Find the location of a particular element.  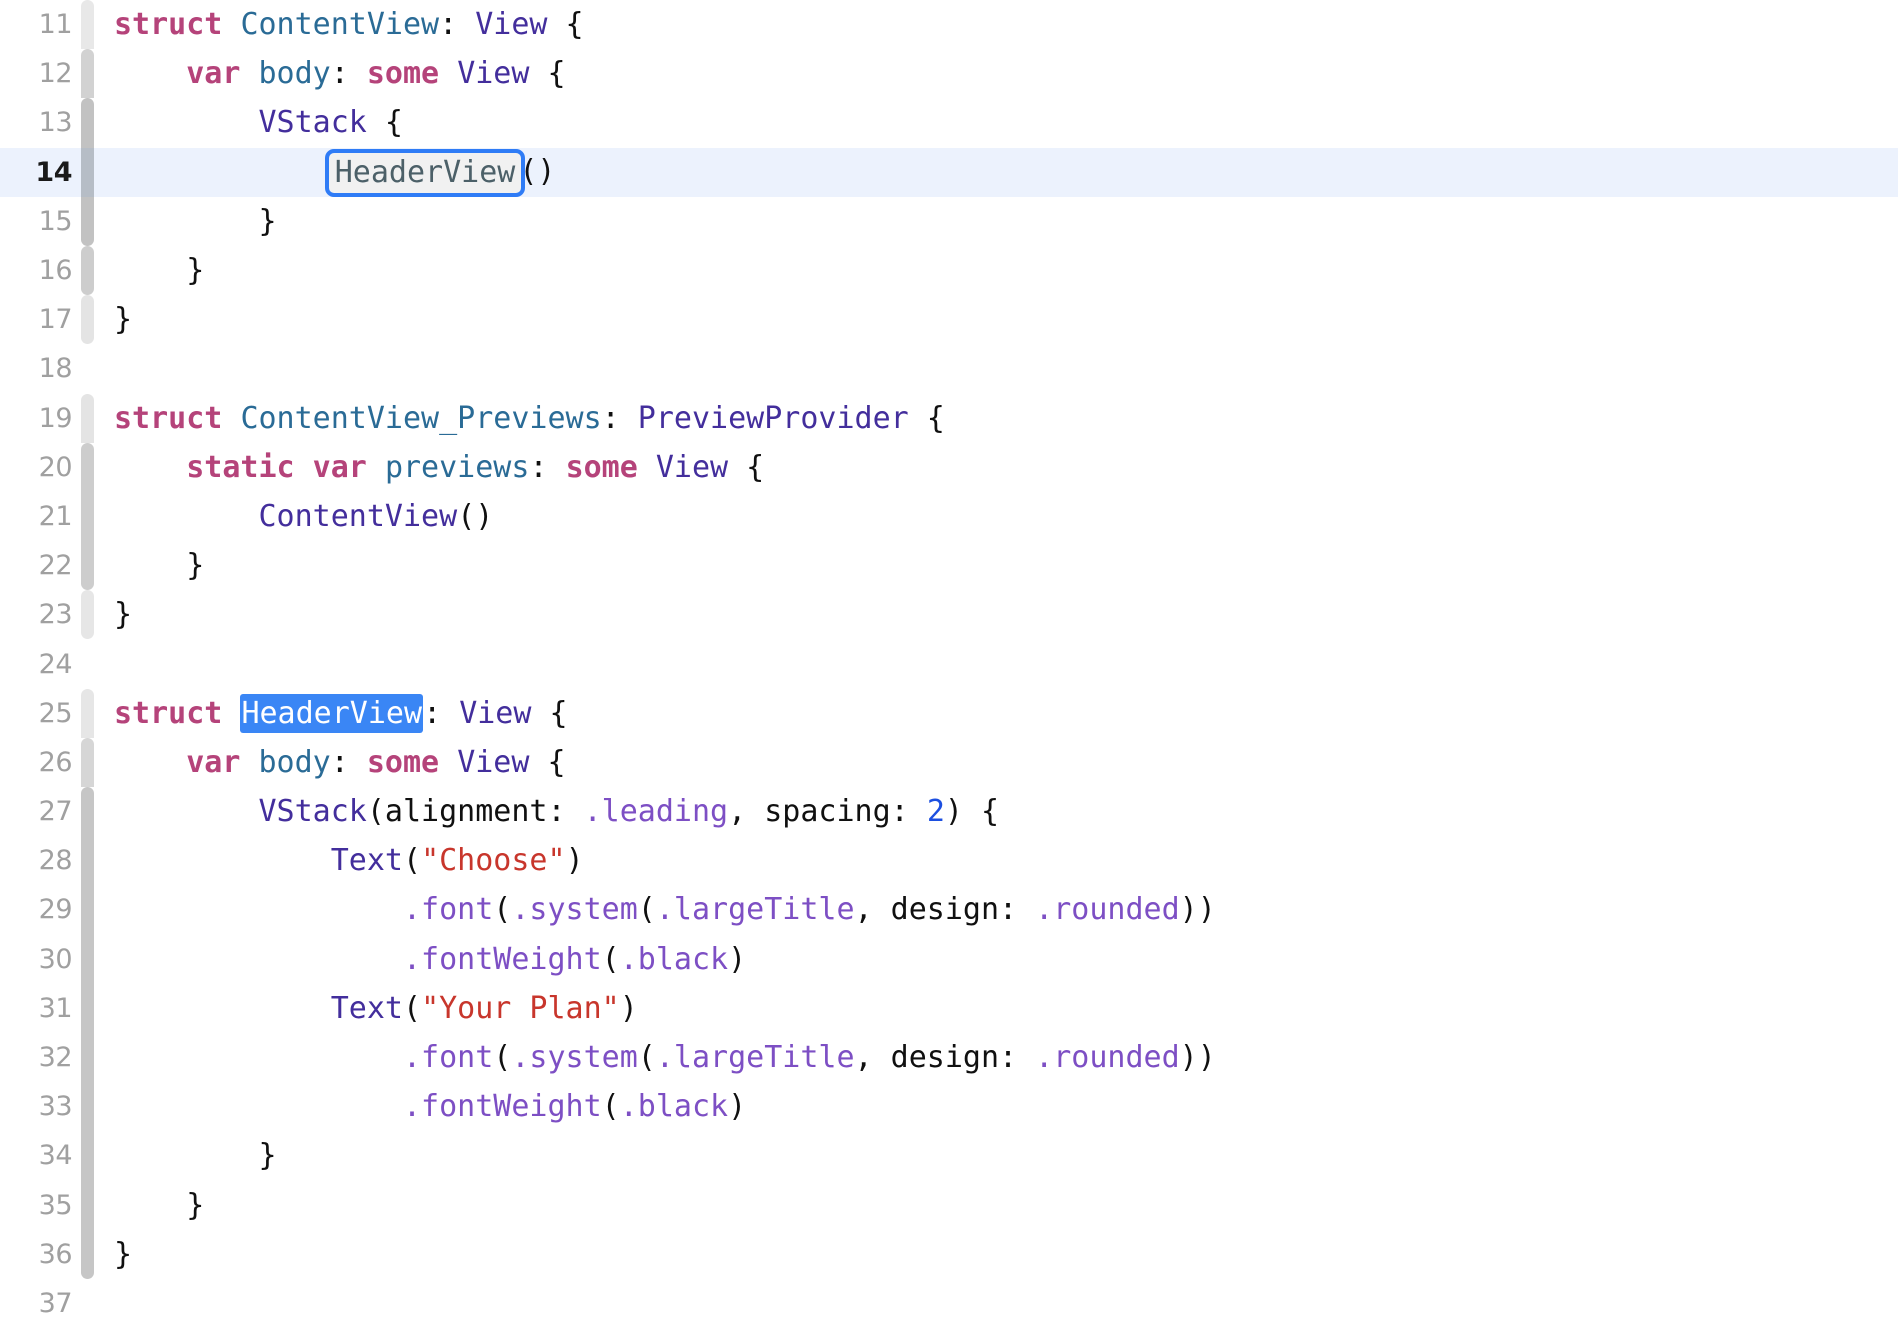

line-number: 14 is located at coordinates (36, 172).